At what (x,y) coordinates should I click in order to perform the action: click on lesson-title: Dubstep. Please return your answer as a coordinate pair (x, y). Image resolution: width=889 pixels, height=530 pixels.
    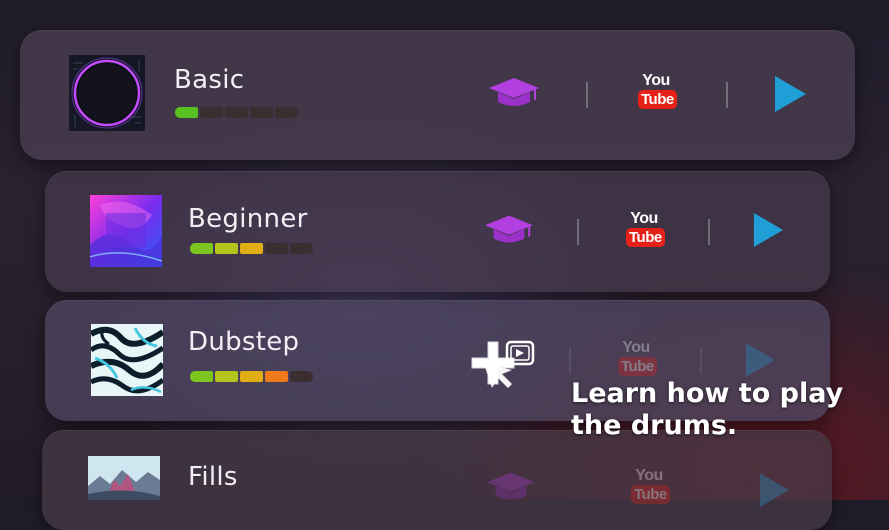
    Looking at the image, I should click on (244, 342).